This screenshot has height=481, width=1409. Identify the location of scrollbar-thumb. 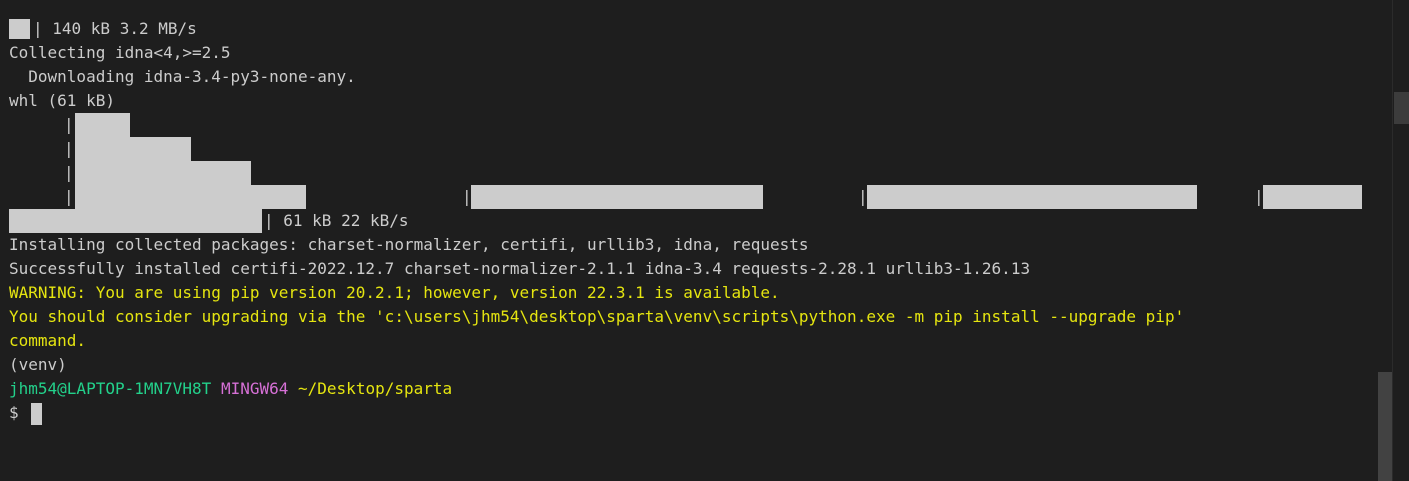
(1385, 426).